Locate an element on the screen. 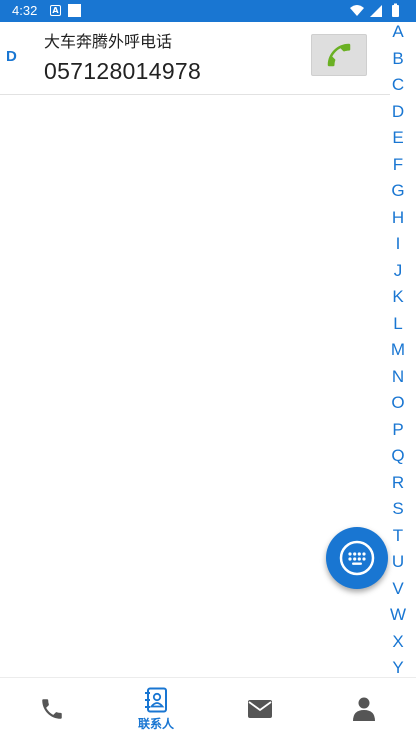 The image size is (416, 740). alphabet-index: ABCDEFGHIJKLMNOPQRSTUVWXY is located at coordinates (398, 352).